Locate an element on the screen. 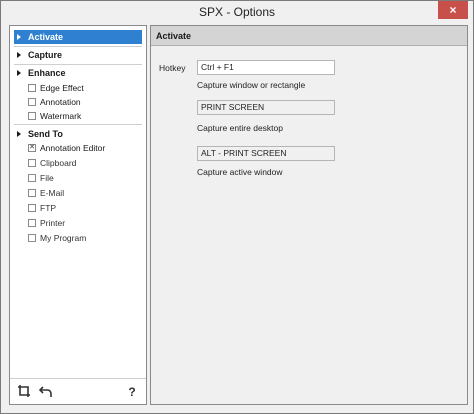 This screenshot has width=474, height=414. nav-item-annotation-editor: ✕ Annotation Editor is located at coordinates (66, 148).